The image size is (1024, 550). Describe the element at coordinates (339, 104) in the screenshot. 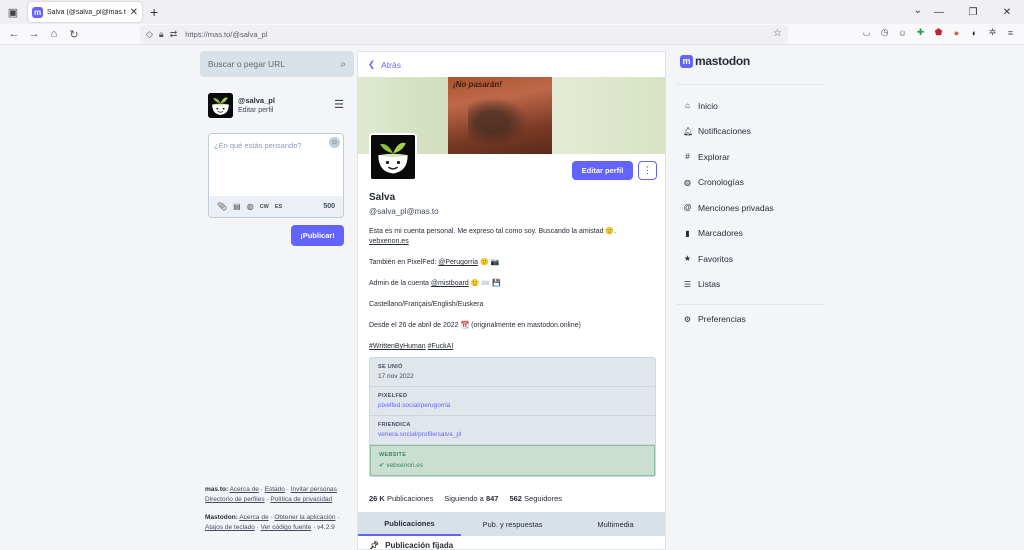

I see `menu-icon: ☰` at that location.